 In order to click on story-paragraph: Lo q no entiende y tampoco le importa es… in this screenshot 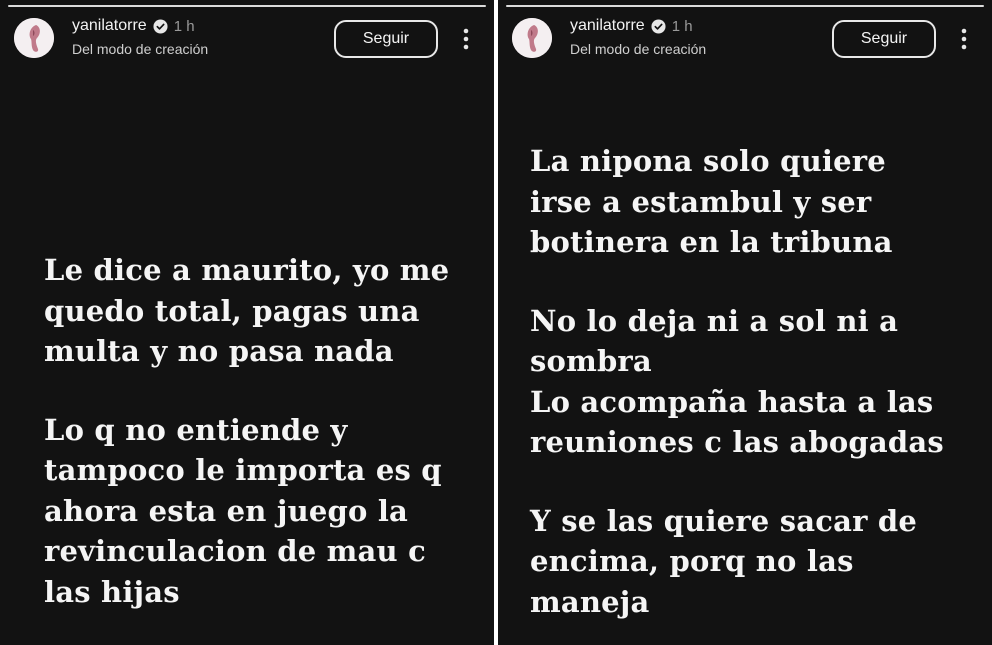, I will do `click(243, 510)`.